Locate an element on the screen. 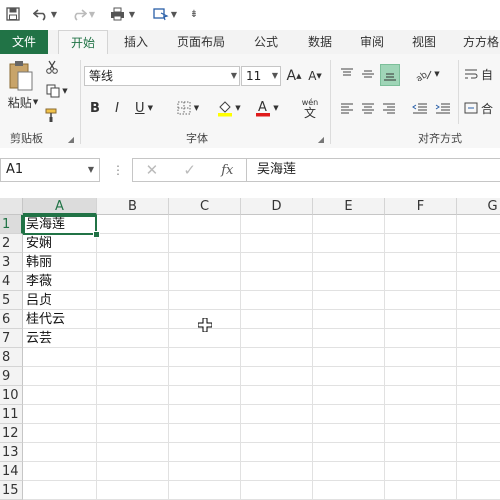 The width and height of the screenshot is (500, 500). copy-button: ▼ is located at coordinates (57, 91).